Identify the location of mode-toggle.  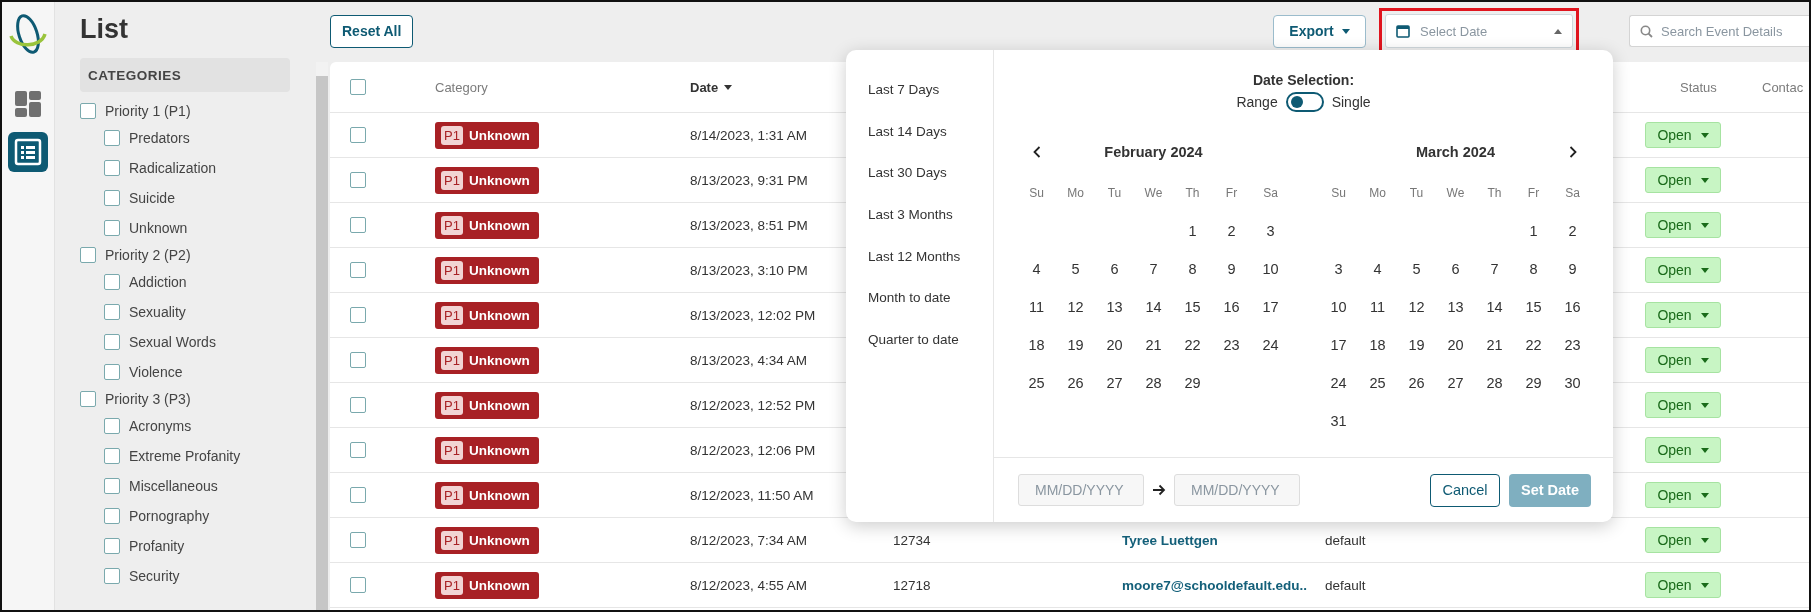
(1304, 102).